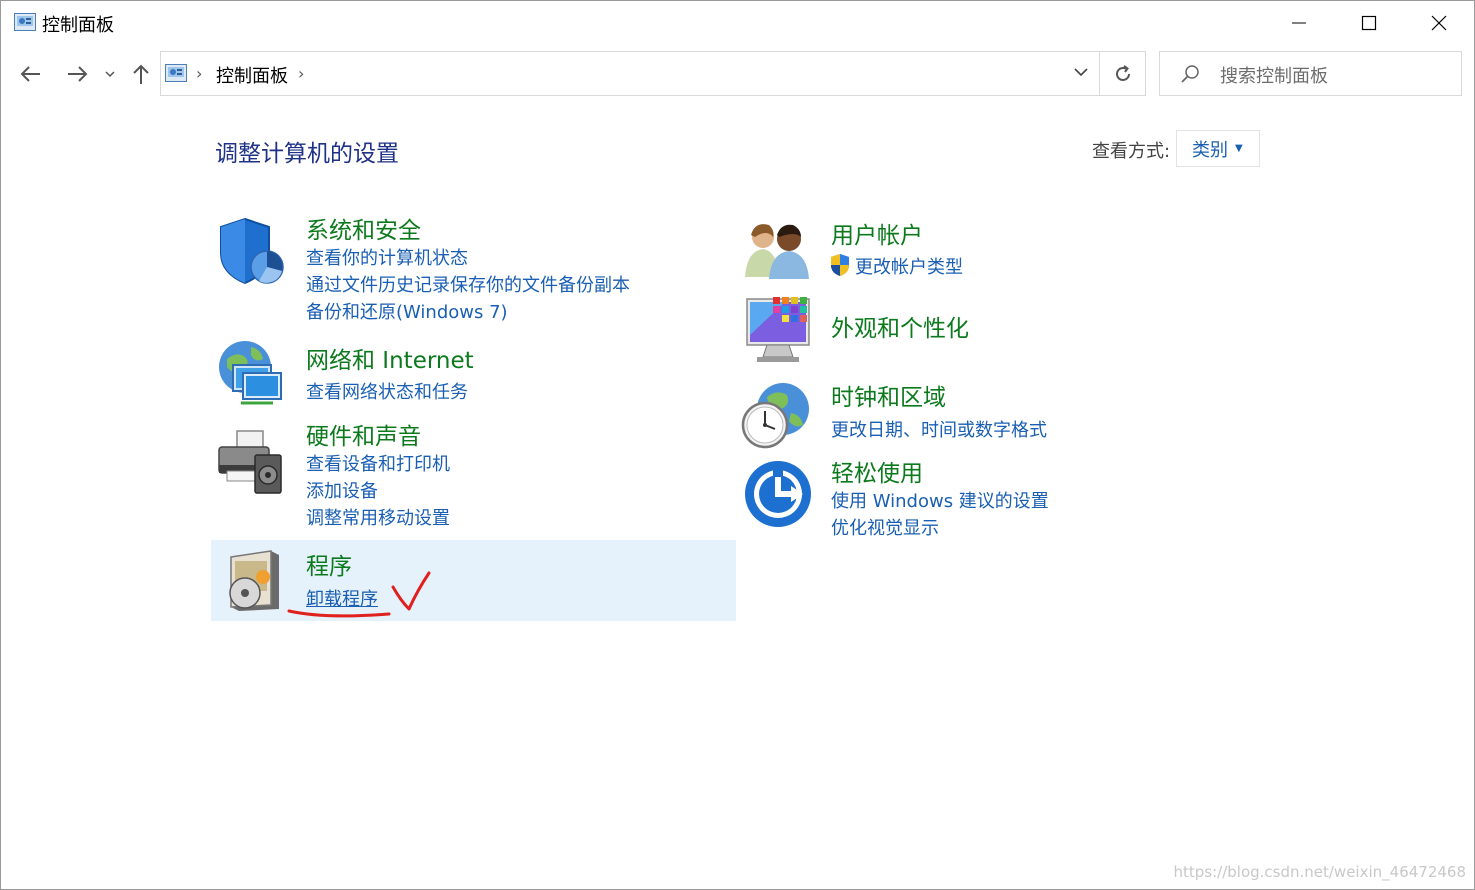 This screenshot has height=890, width=1475. I want to click on printer-icon, so click(251, 461).